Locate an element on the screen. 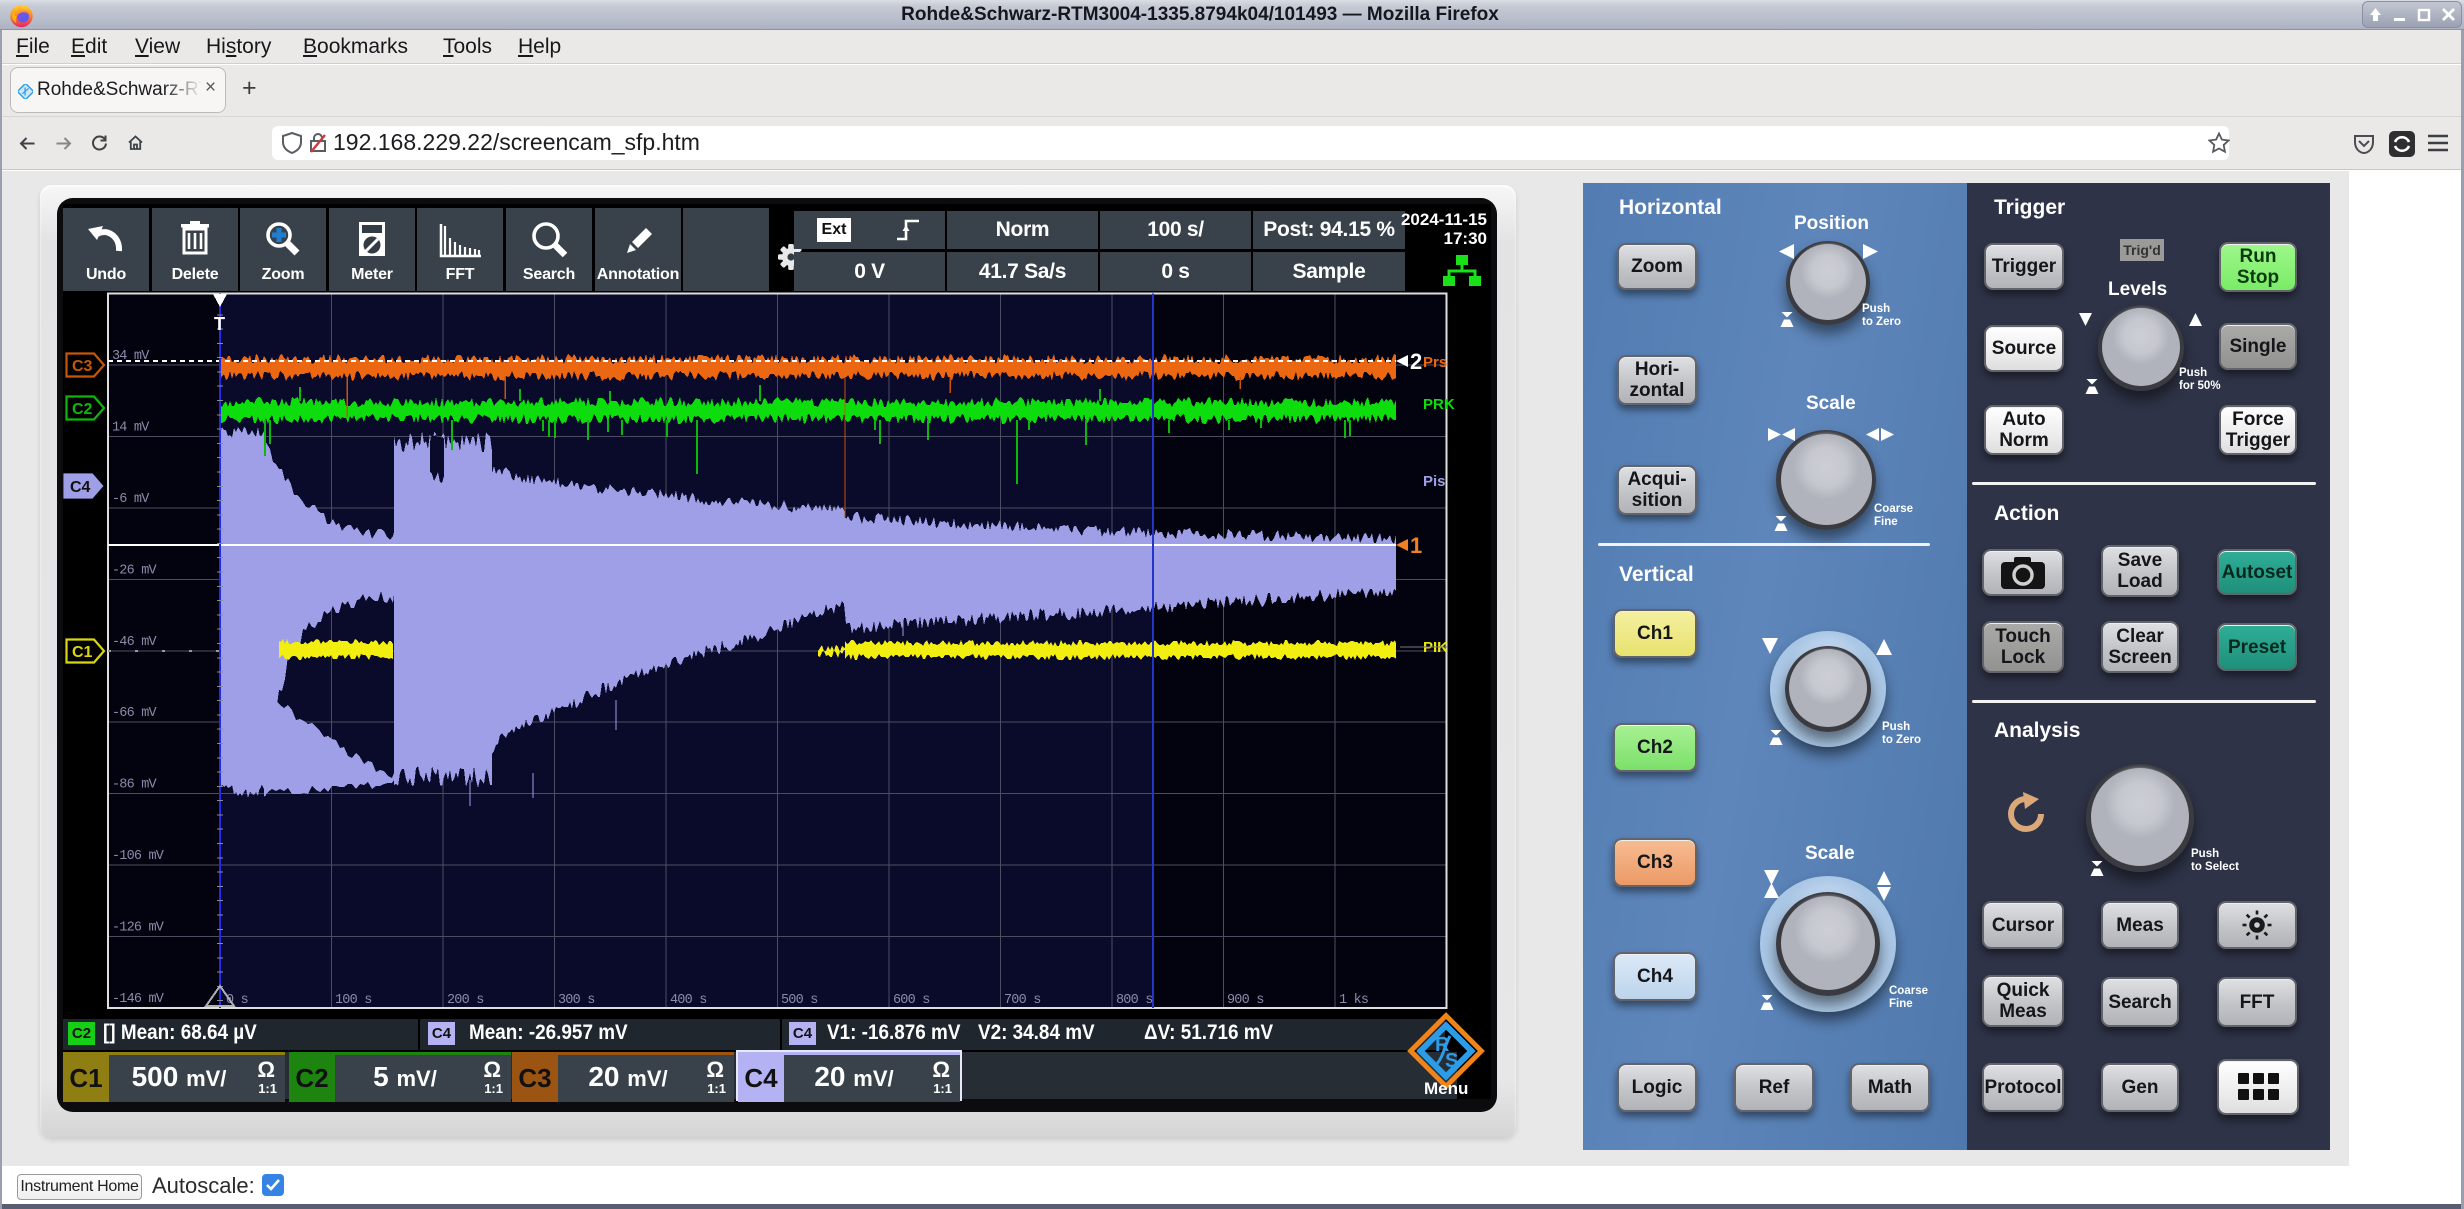 The height and width of the screenshot is (1209, 2464). svg-text: Prs is located at coordinates (1435, 362).